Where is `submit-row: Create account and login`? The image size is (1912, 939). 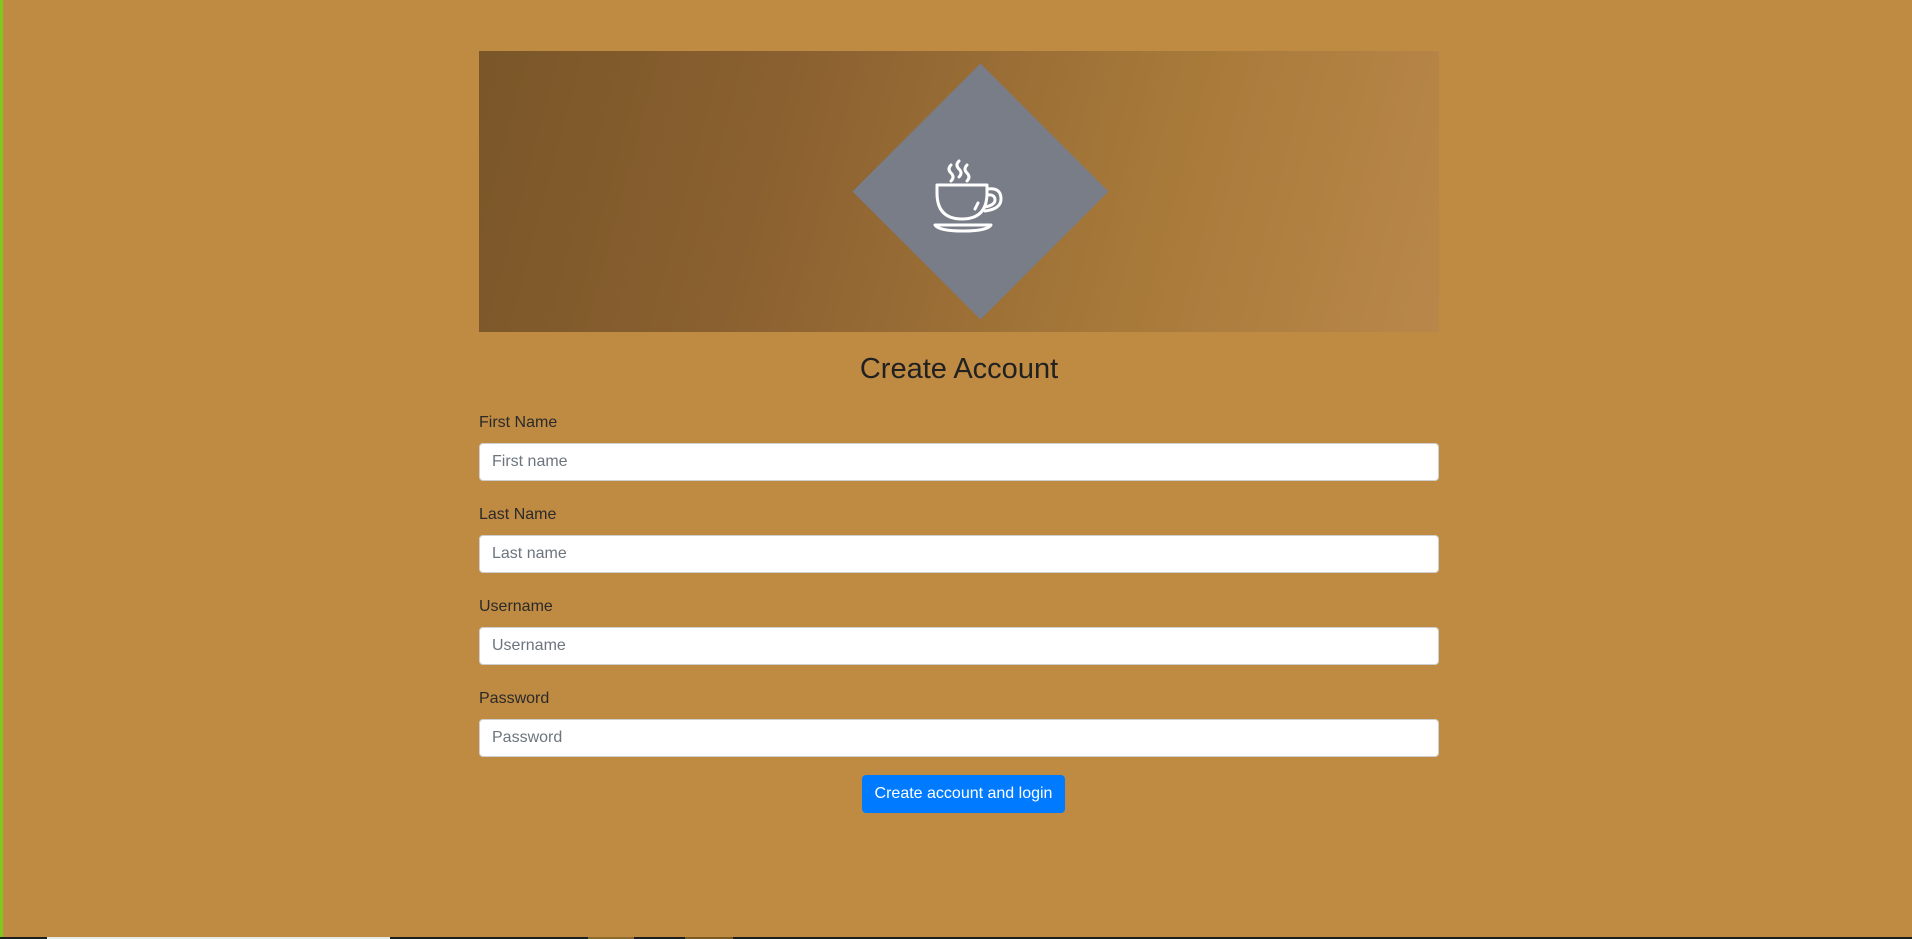
submit-row: Create account and login is located at coordinates (959, 794).